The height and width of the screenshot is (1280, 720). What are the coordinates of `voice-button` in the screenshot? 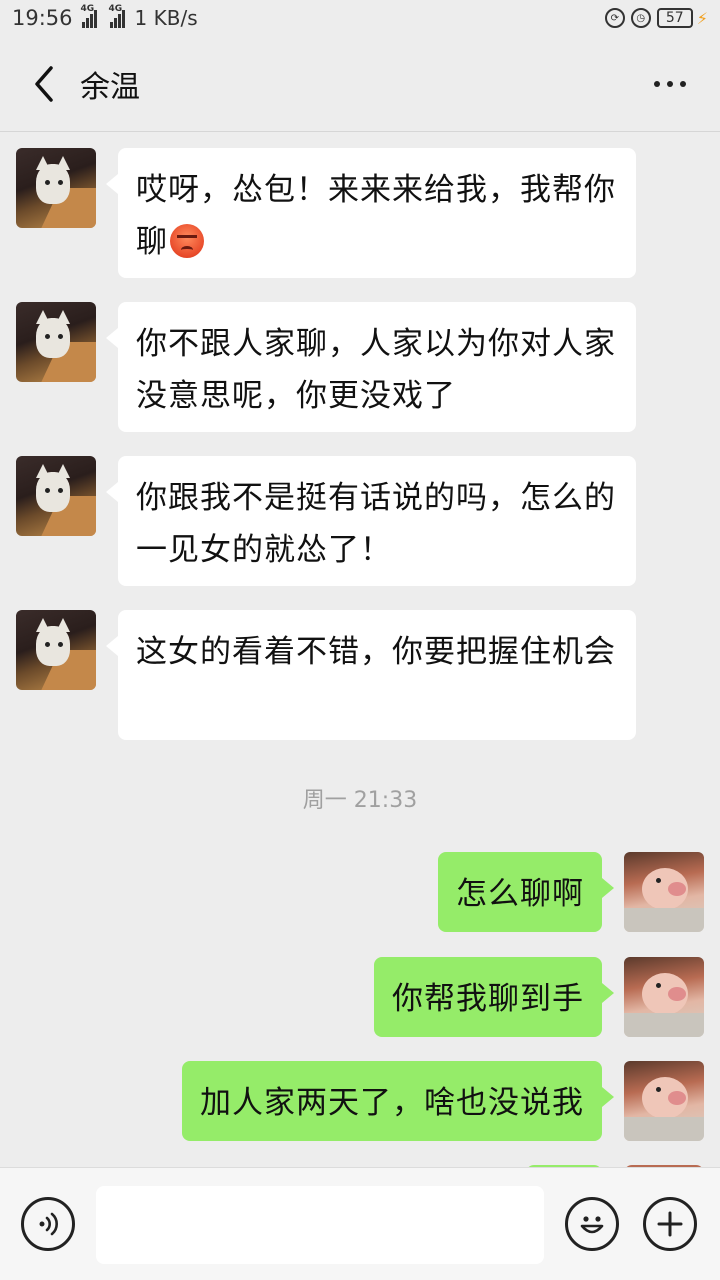 It's located at (48, 1224).